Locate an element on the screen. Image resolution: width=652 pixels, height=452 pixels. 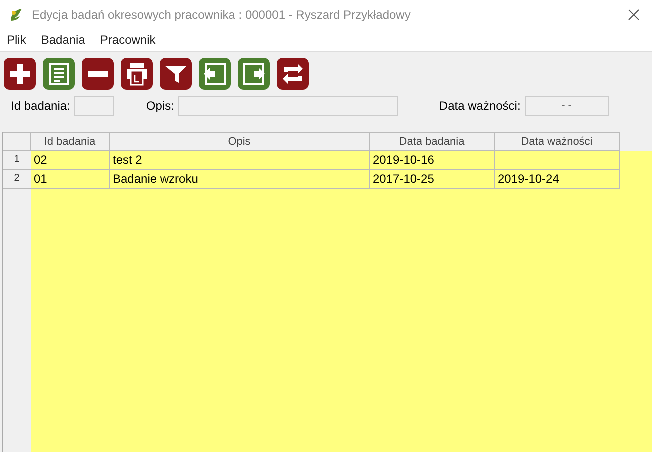
add-button is located at coordinates (20, 74).